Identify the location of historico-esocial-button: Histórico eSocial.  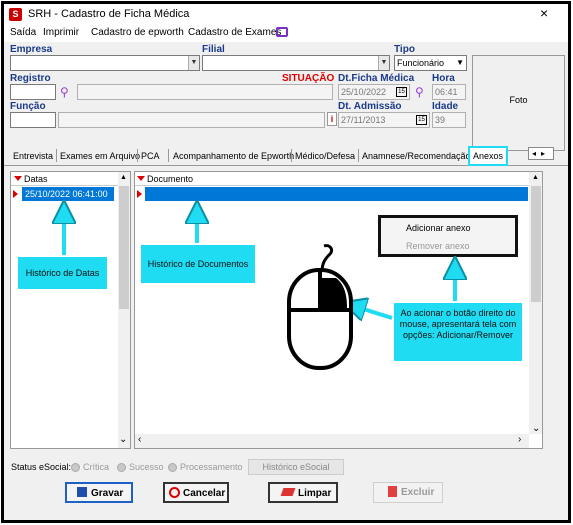
(296, 467).